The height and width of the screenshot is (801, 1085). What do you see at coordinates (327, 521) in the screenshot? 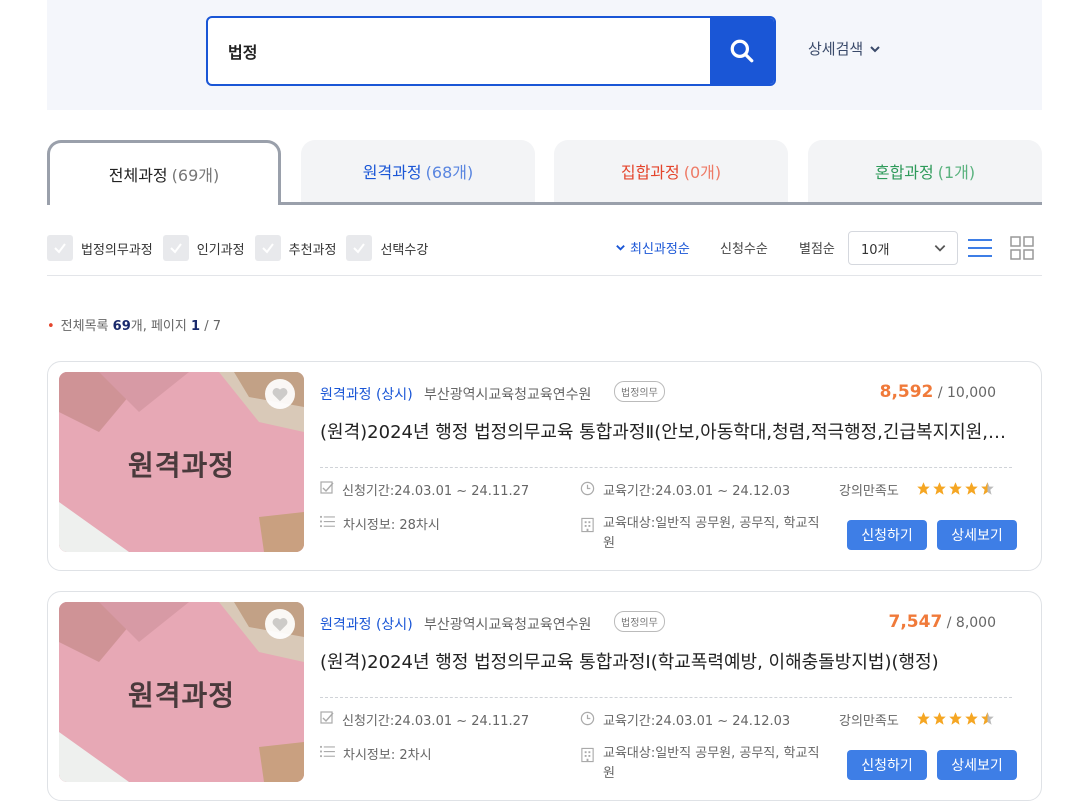
I see `list-icon` at bounding box center [327, 521].